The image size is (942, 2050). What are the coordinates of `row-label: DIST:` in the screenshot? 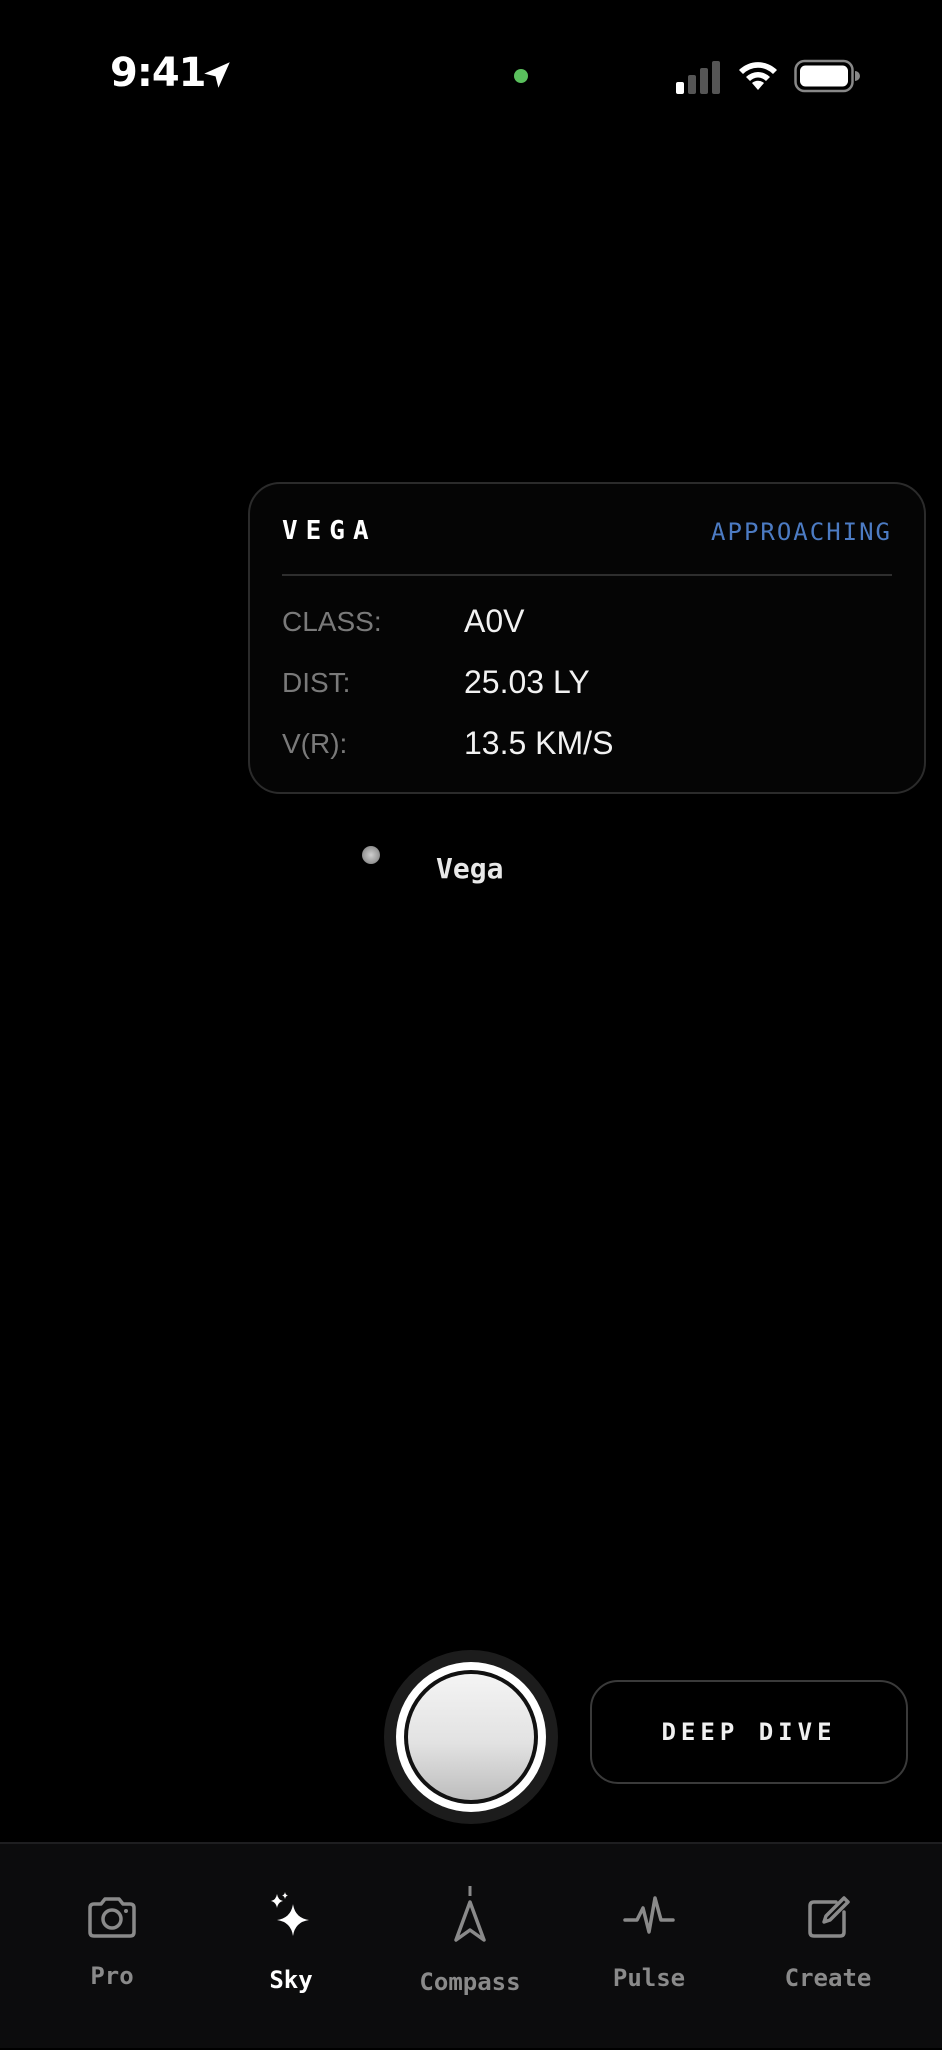 It's located at (316, 682).